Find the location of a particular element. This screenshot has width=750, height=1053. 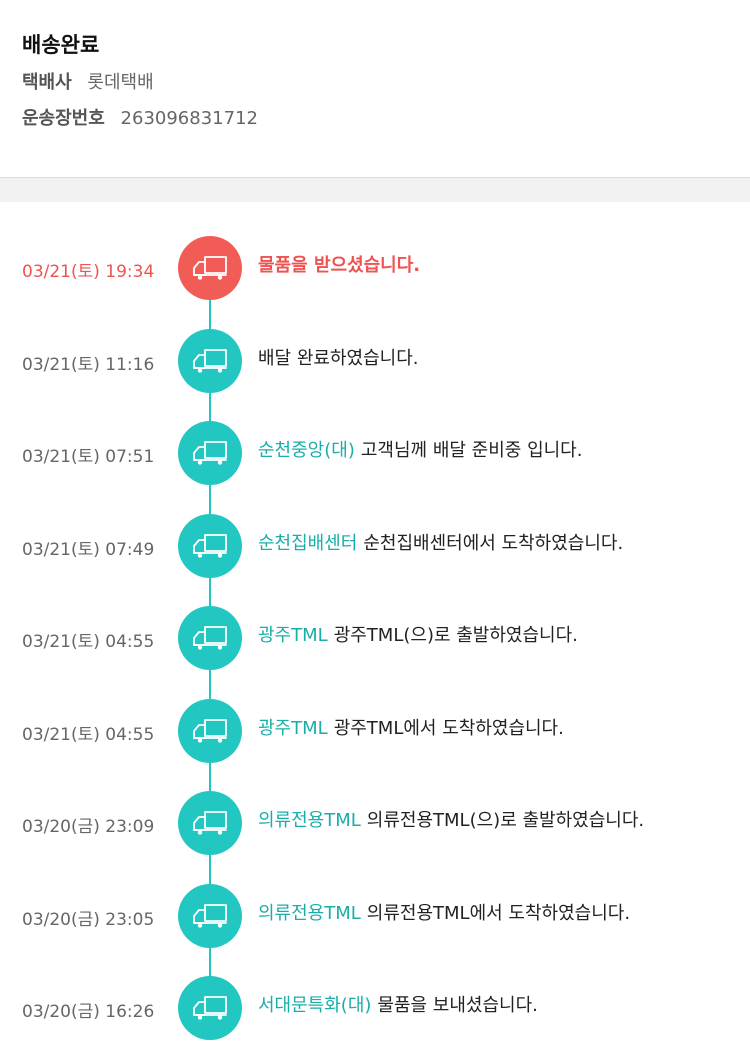

event-message-line: 광주TML 광주TML에서 도착하였습니다. is located at coordinates (411, 729).